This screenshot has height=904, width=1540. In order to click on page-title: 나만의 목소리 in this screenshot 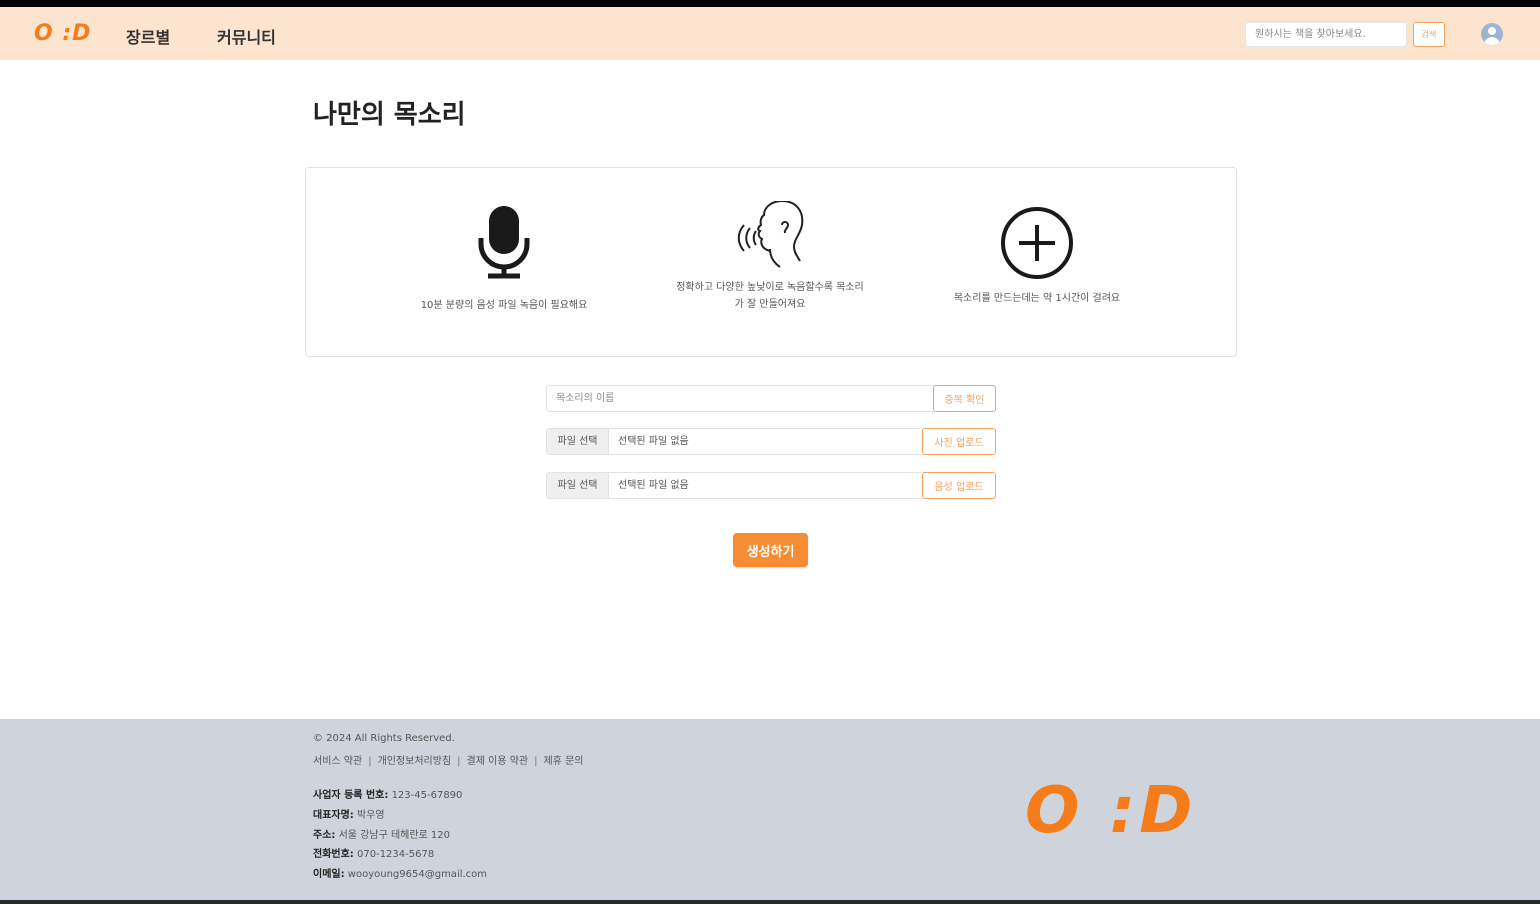, I will do `click(389, 115)`.